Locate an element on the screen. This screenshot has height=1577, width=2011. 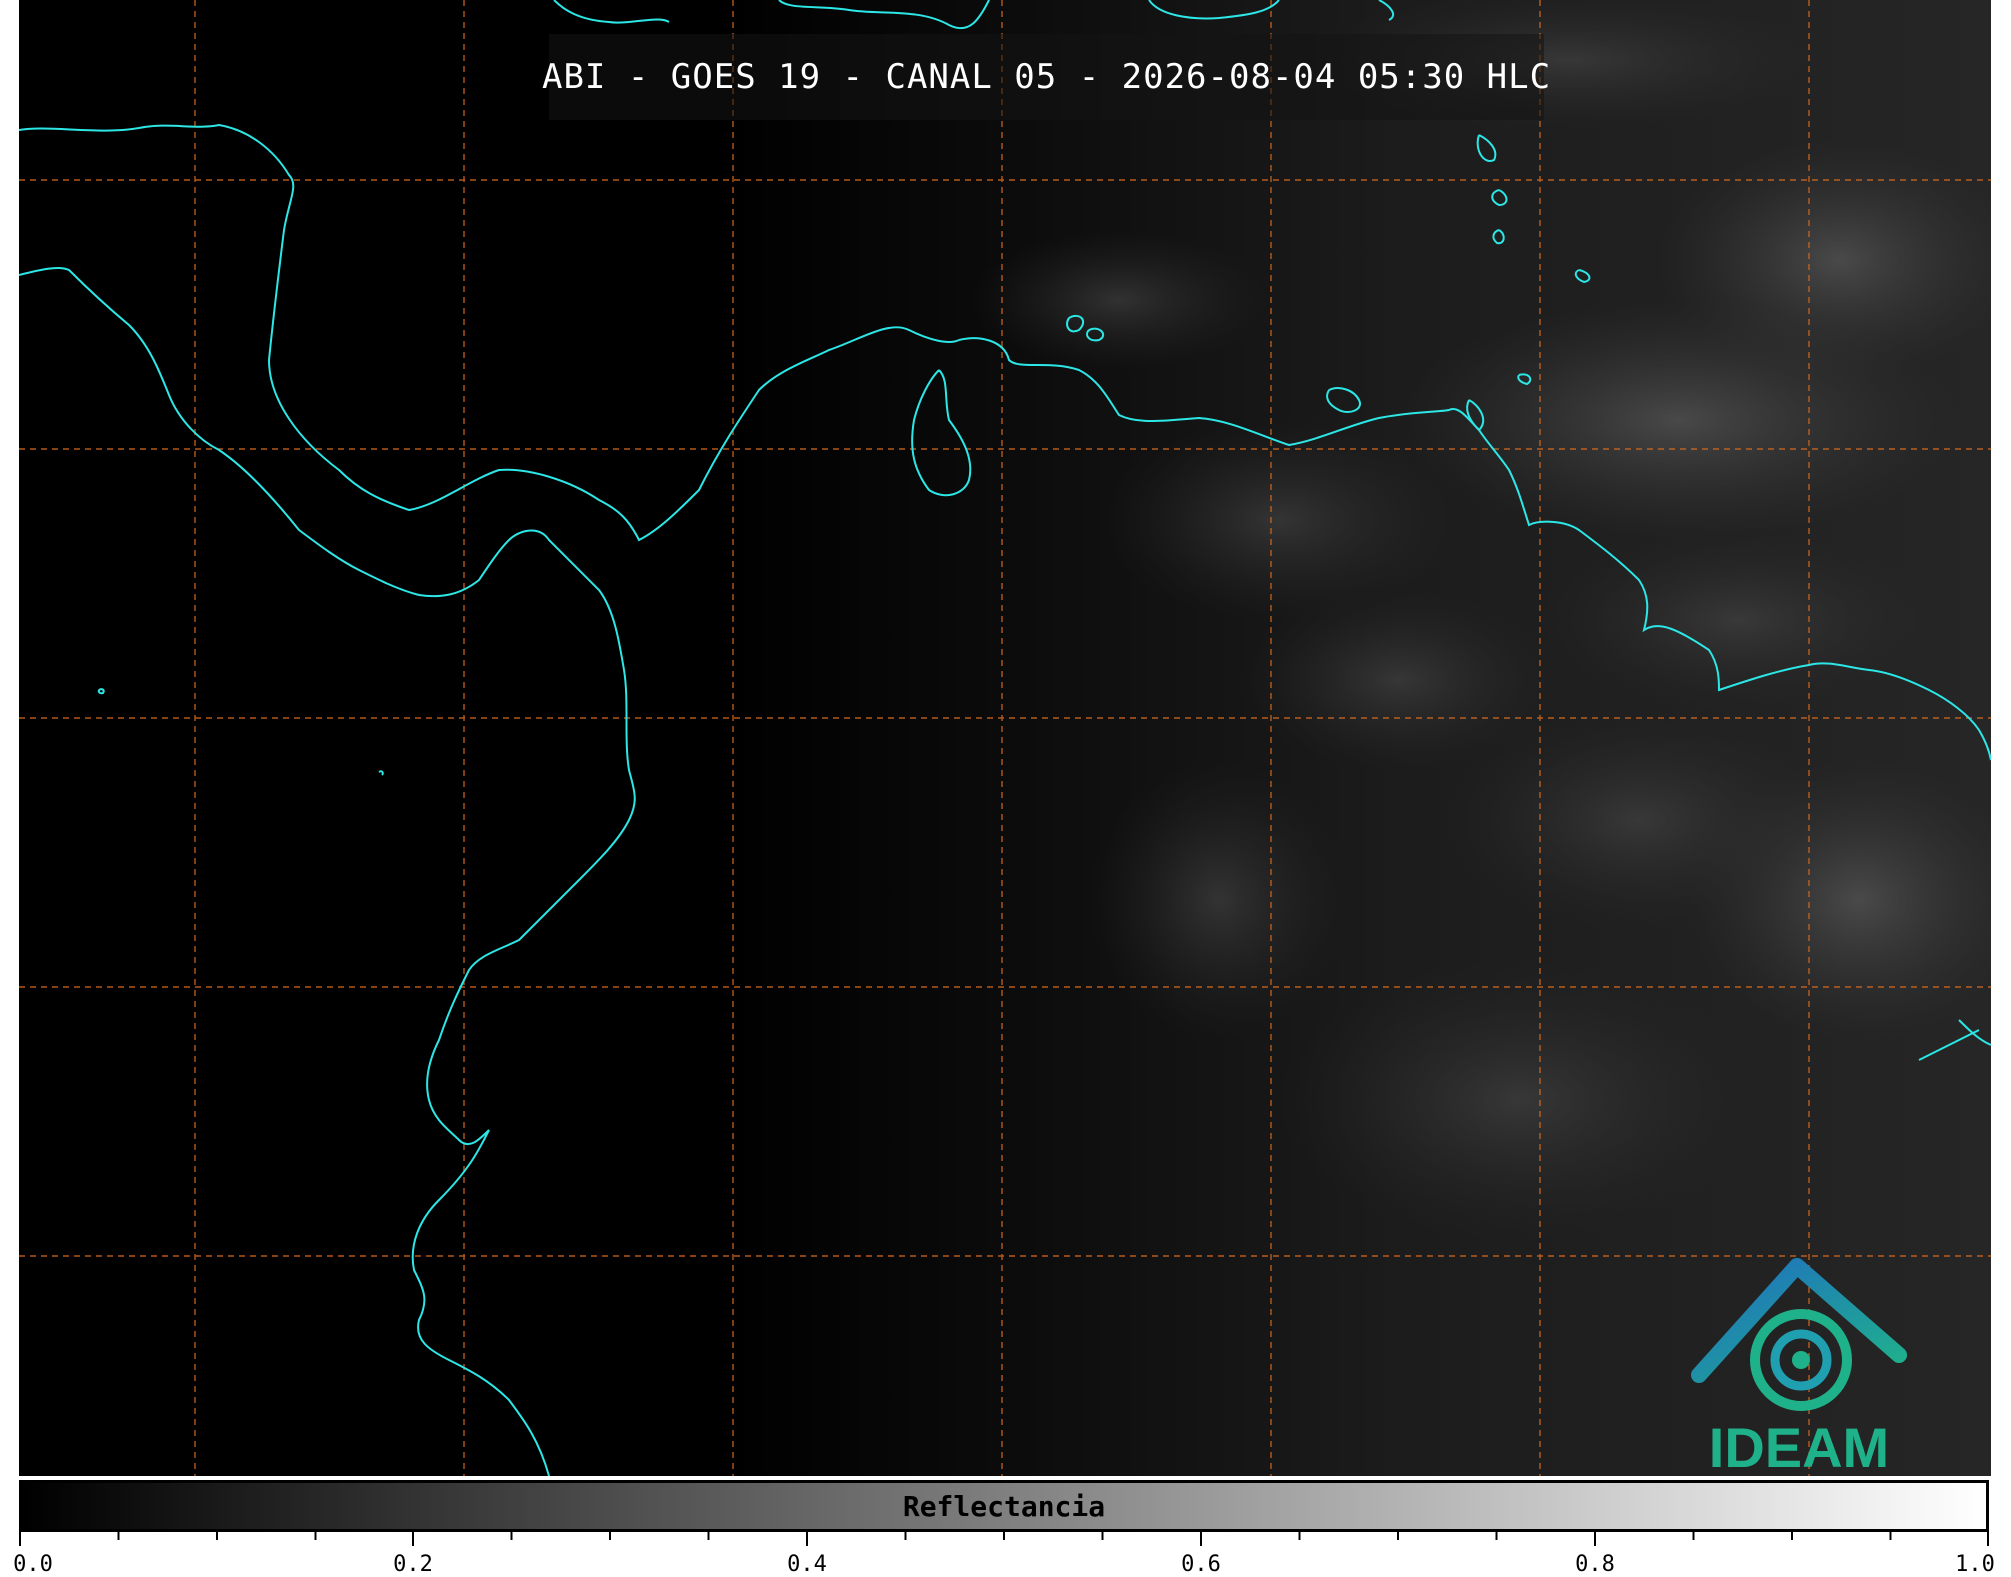
colorbar-label: Reflectancia is located at coordinates (1004, 1506).